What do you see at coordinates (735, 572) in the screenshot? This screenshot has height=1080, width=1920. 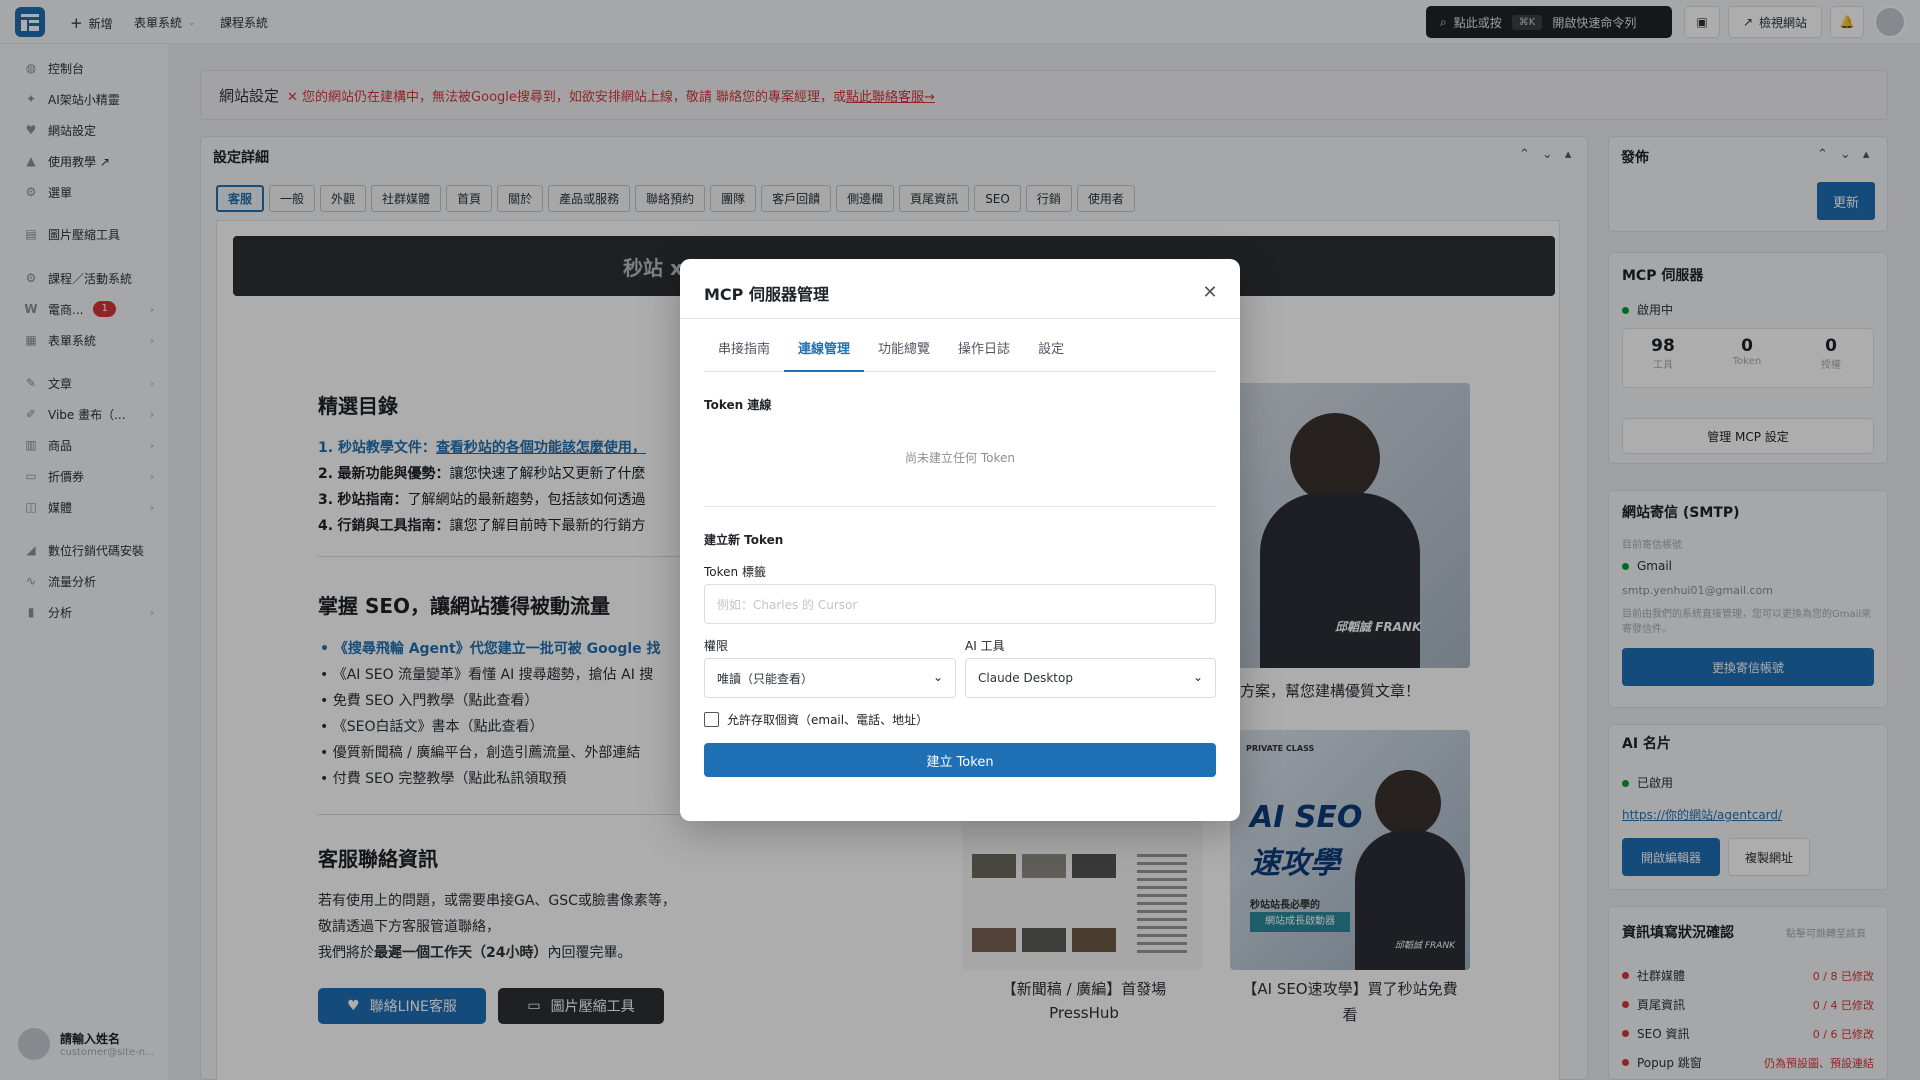 I see `token-label-caption: Token 標籤` at bounding box center [735, 572].